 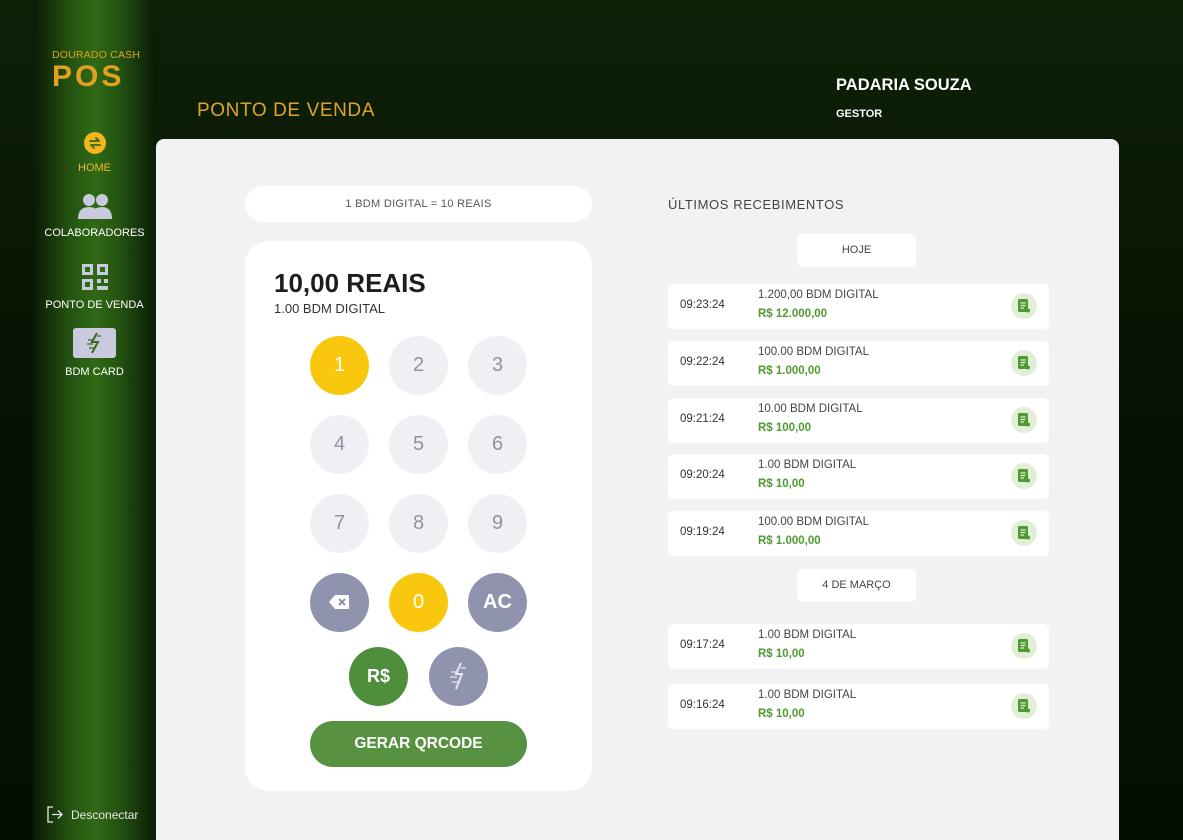 What do you see at coordinates (378, 676) in the screenshot?
I see `currency-reais-button: R$` at bounding box center [378, 676].